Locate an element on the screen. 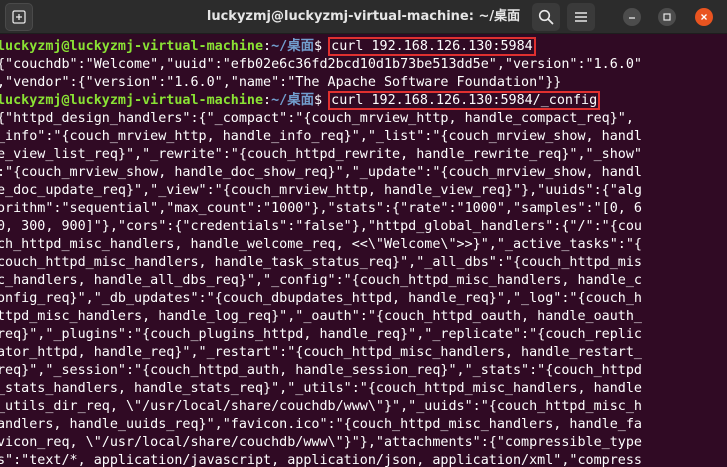  search-button is located at coordinates (546, 17).